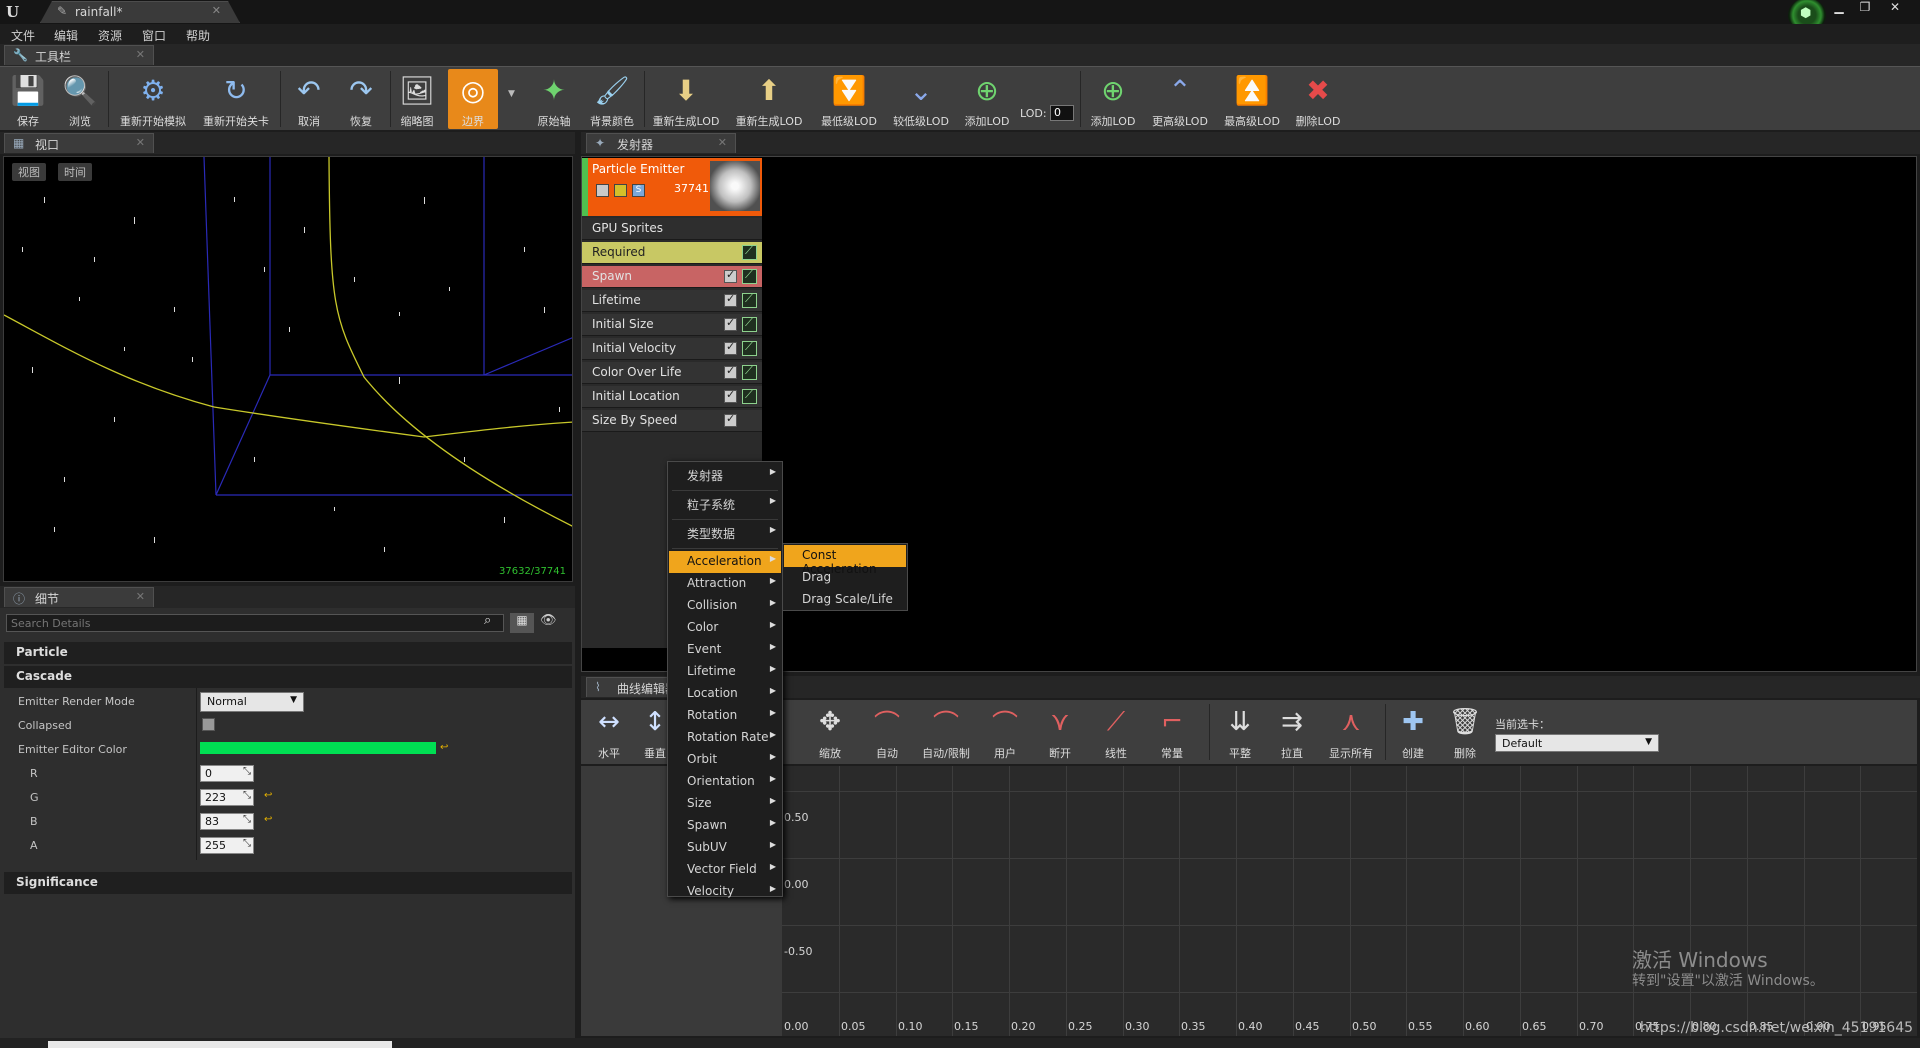 The image size is (1920, 1048). What do you see at coordinates (255, 623) in the screenshot?
I see `search-details-input` at bounding box center [255, 623].